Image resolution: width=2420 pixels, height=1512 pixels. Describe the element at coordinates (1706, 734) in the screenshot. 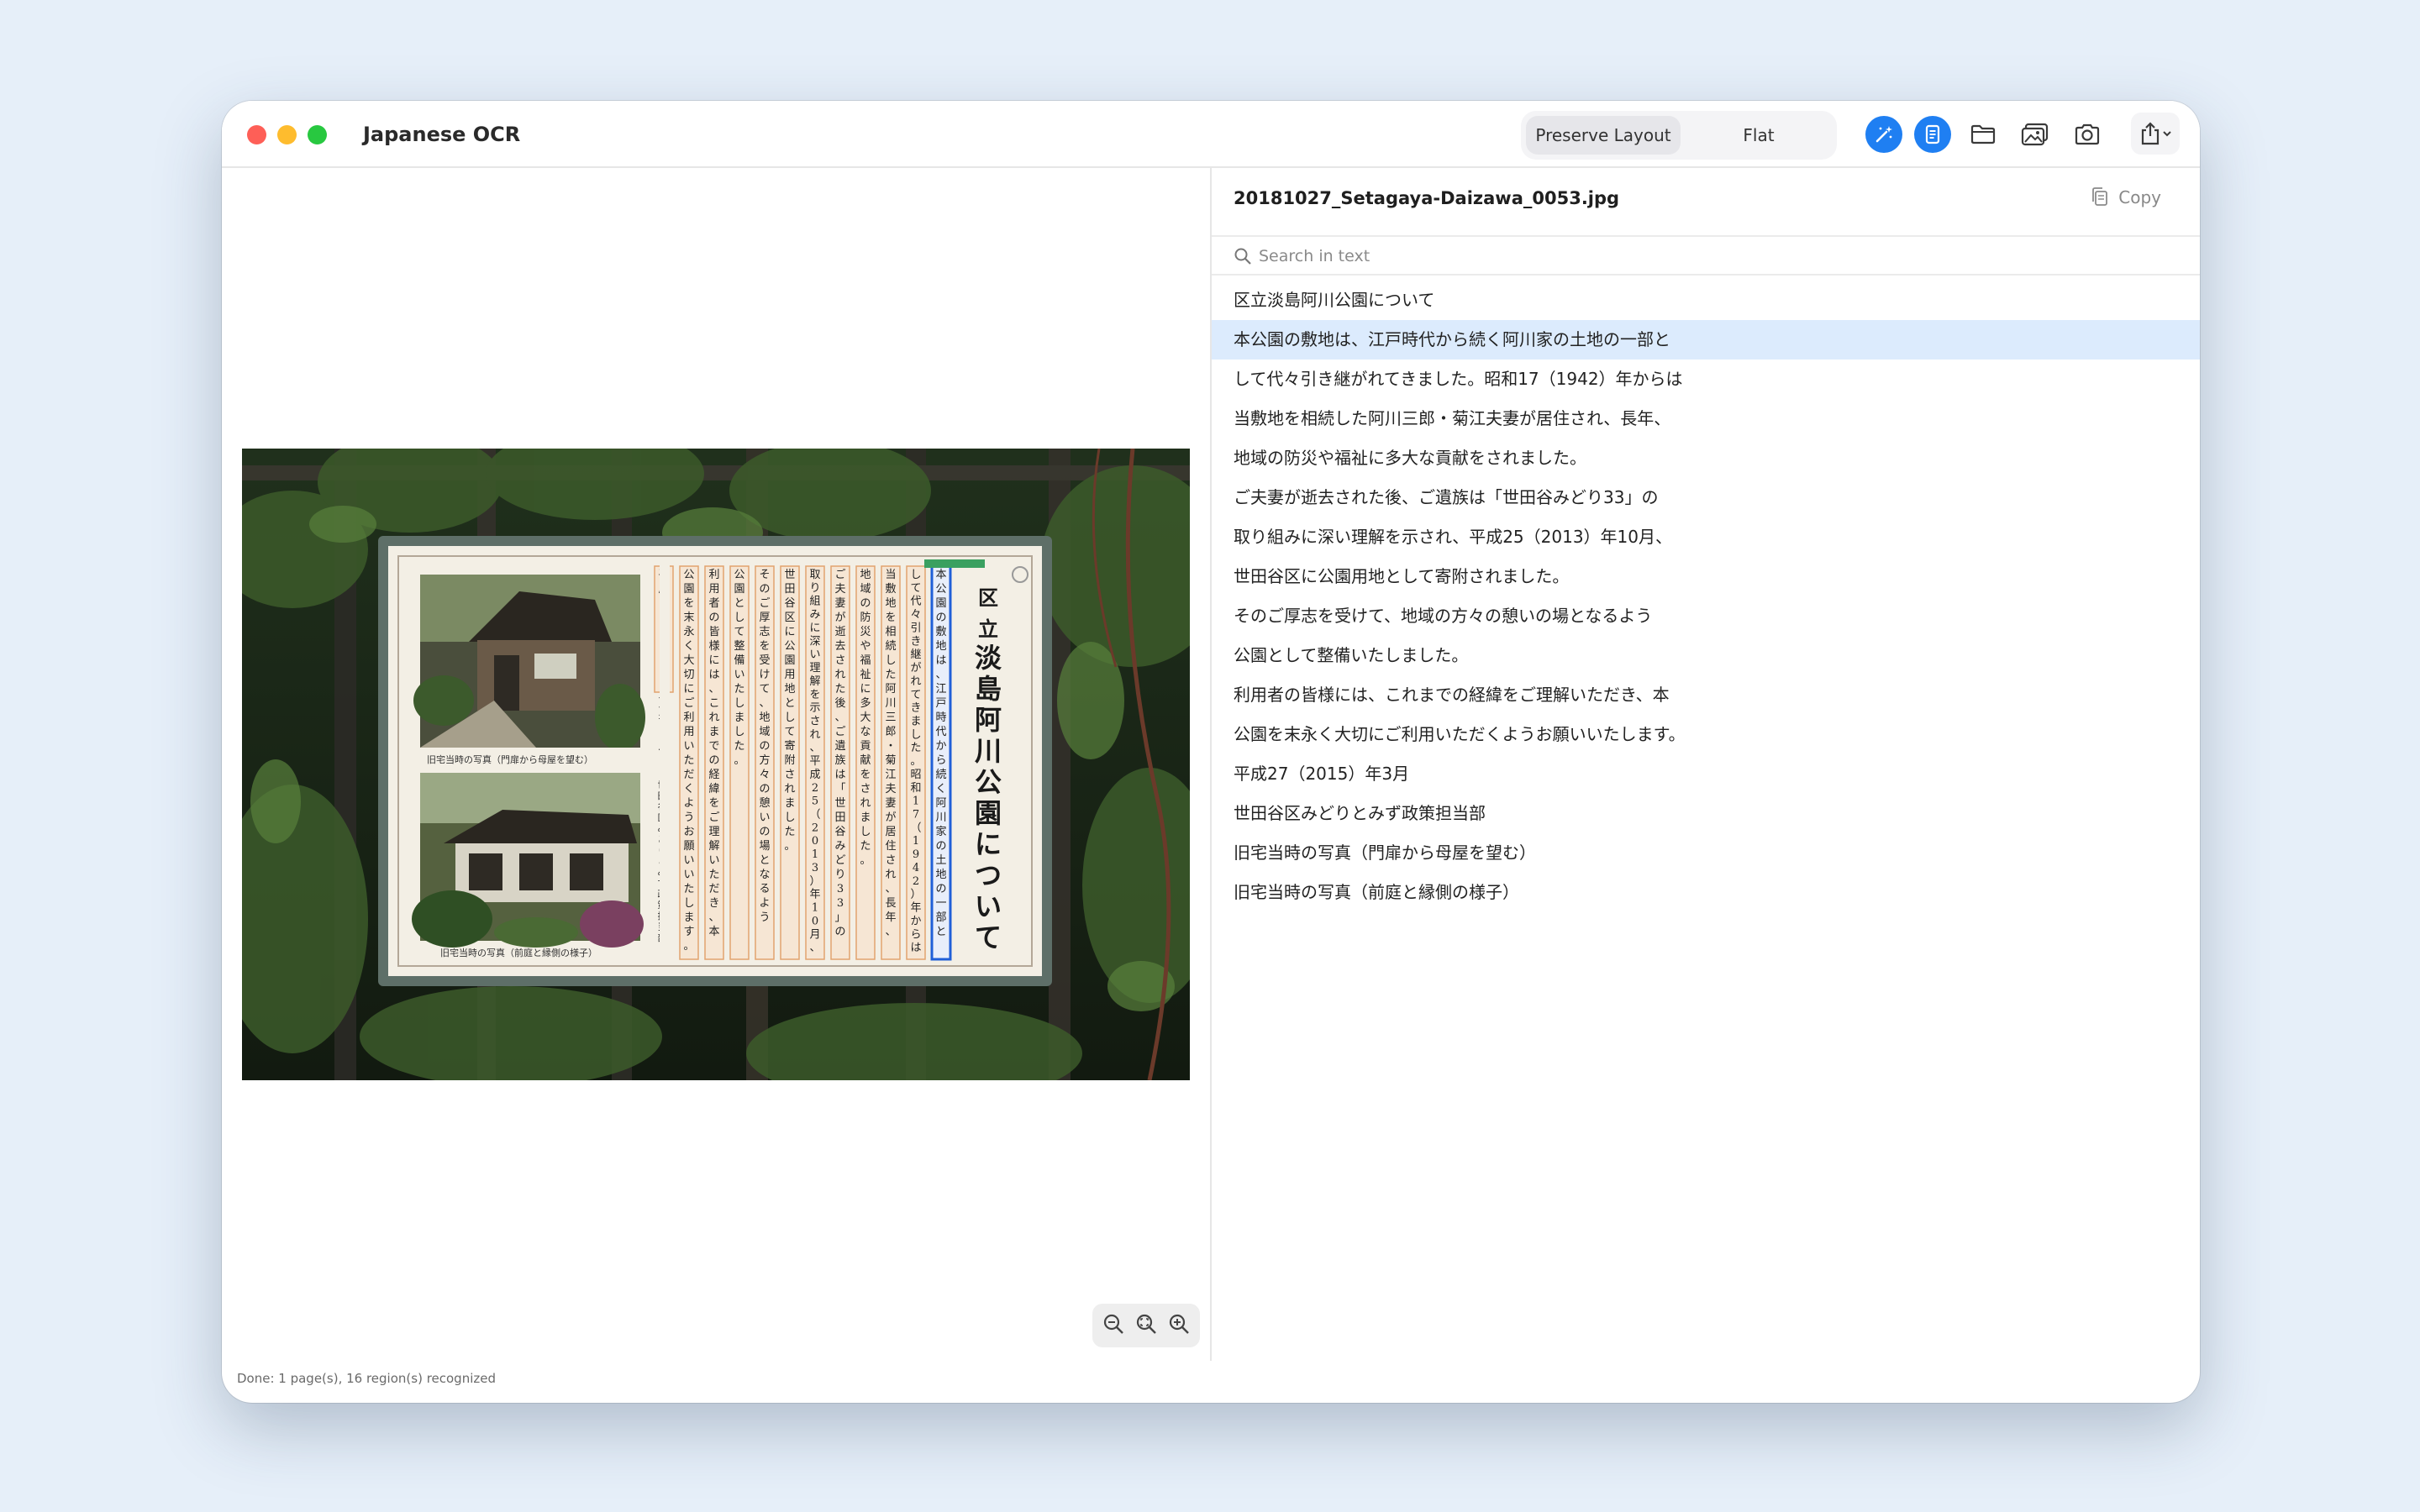

I see `ocr-text-line: 公園を末永く大切にご利用いただくようお願いいたします。` at that location.